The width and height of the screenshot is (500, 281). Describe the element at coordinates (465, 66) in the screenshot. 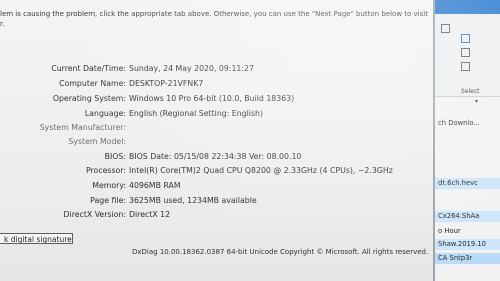

I see `select-all-icon` at that location.